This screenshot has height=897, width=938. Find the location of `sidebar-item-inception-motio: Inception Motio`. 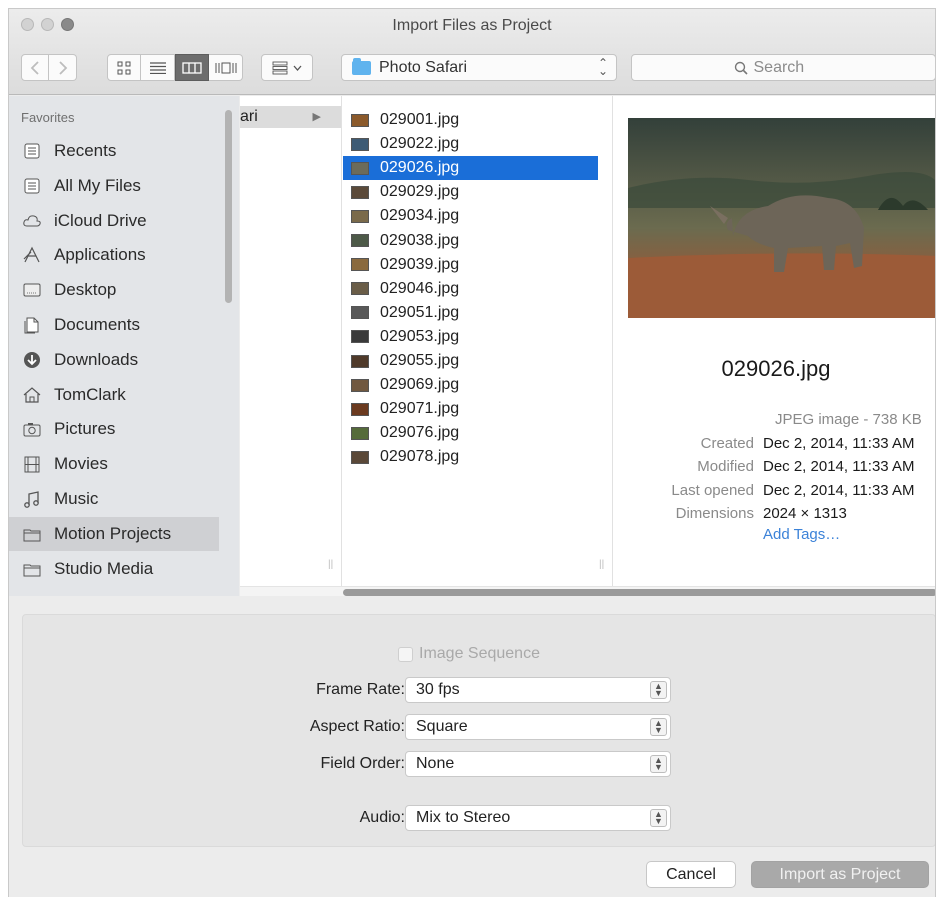

sidebar-item-inception-motio: Inception Motio is located at coordinates (114, 591).